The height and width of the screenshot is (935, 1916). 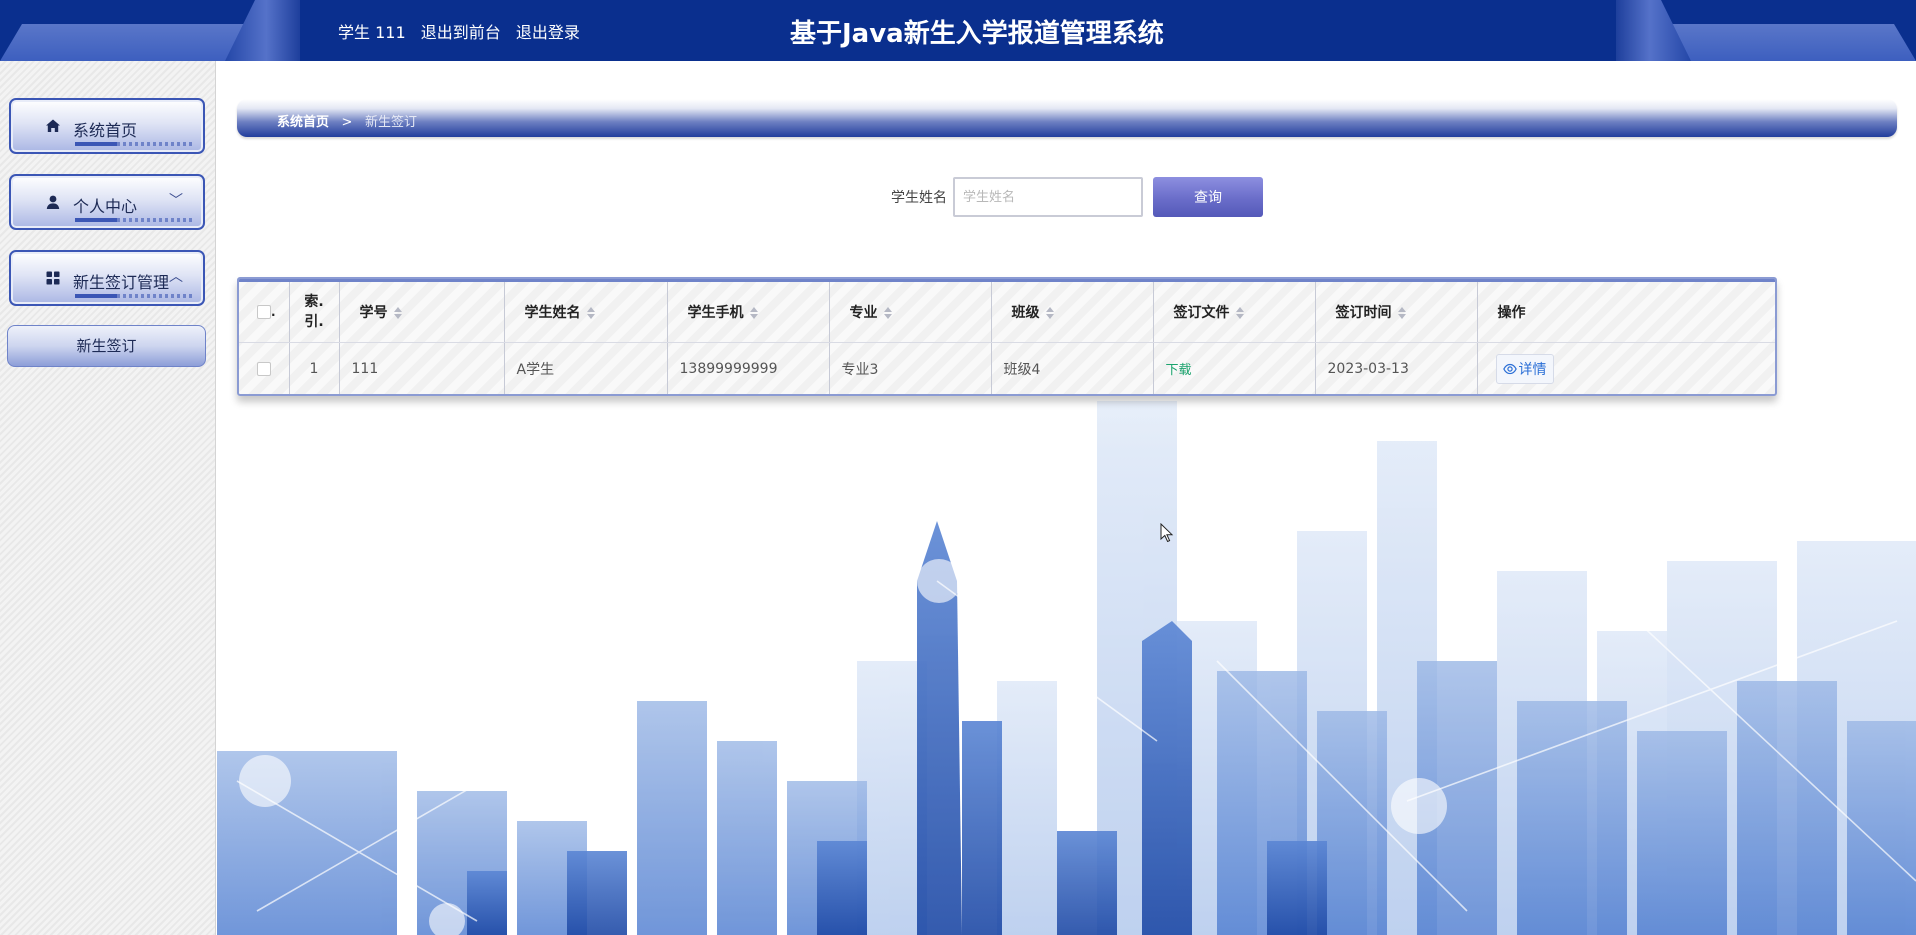 I want to click on row-checkbox, so click(x=264, y=368).